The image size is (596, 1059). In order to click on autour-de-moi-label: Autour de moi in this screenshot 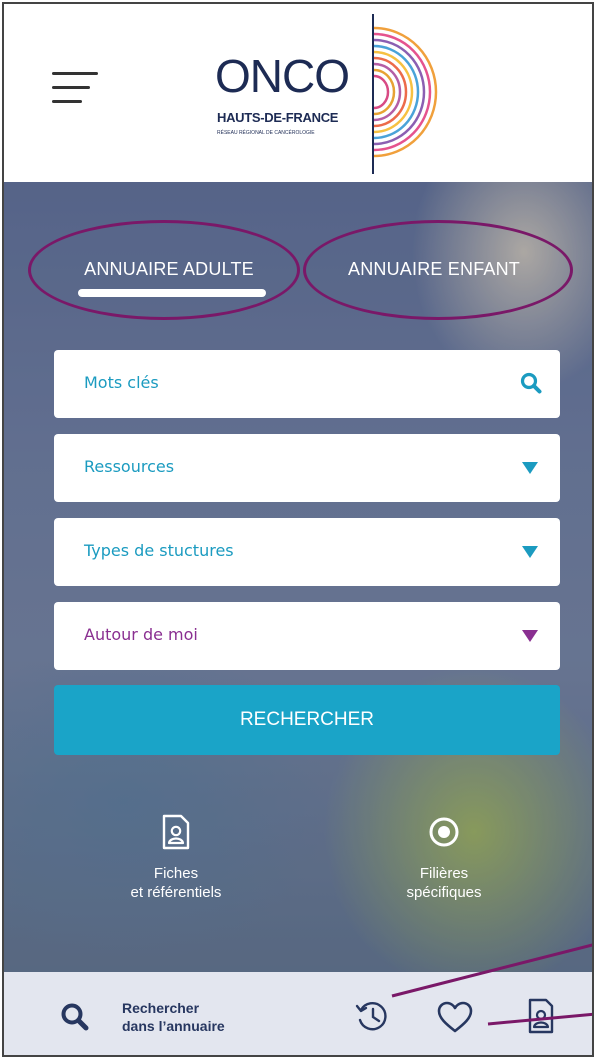, I will do `click(141, 634)`.